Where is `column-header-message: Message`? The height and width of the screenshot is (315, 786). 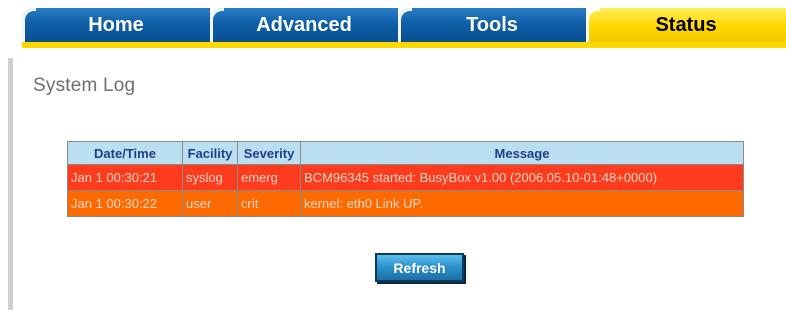
column-header-message: Message is located at coordinates (522, 153).